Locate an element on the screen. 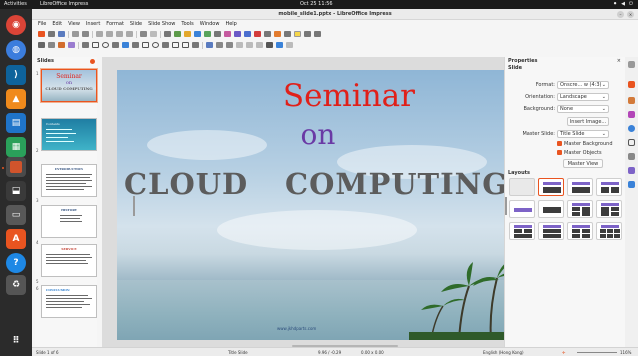 Image resolution: width=638 pixels, height=356 pixels. app-menu: LibreOffice Impress is located at coordinates (64, 4).